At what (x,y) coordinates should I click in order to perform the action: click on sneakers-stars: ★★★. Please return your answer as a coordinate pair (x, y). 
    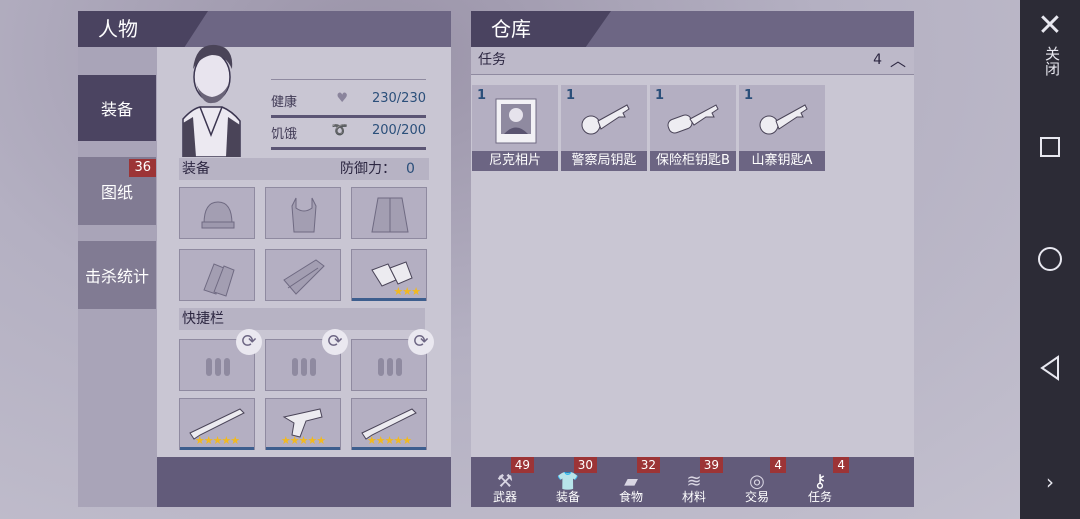
    Looking at the image, I should click on (407, 291).